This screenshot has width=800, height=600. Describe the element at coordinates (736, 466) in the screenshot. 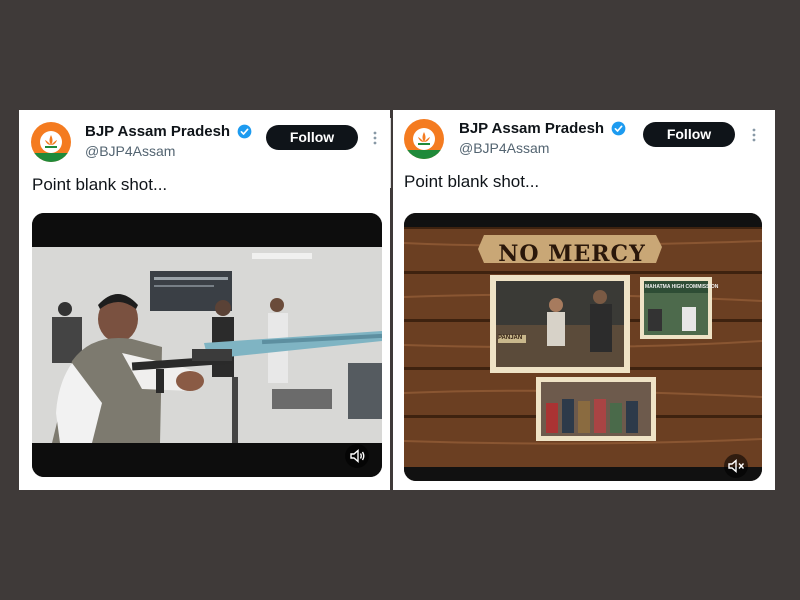

I see `muted-icon` at that location.